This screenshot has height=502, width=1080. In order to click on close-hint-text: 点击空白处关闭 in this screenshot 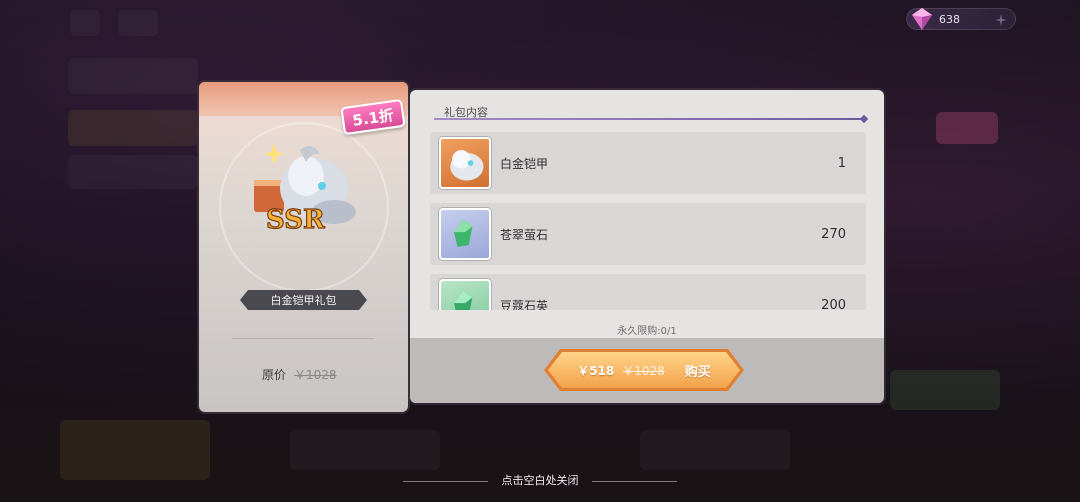, I will do `click(540, 480)`.